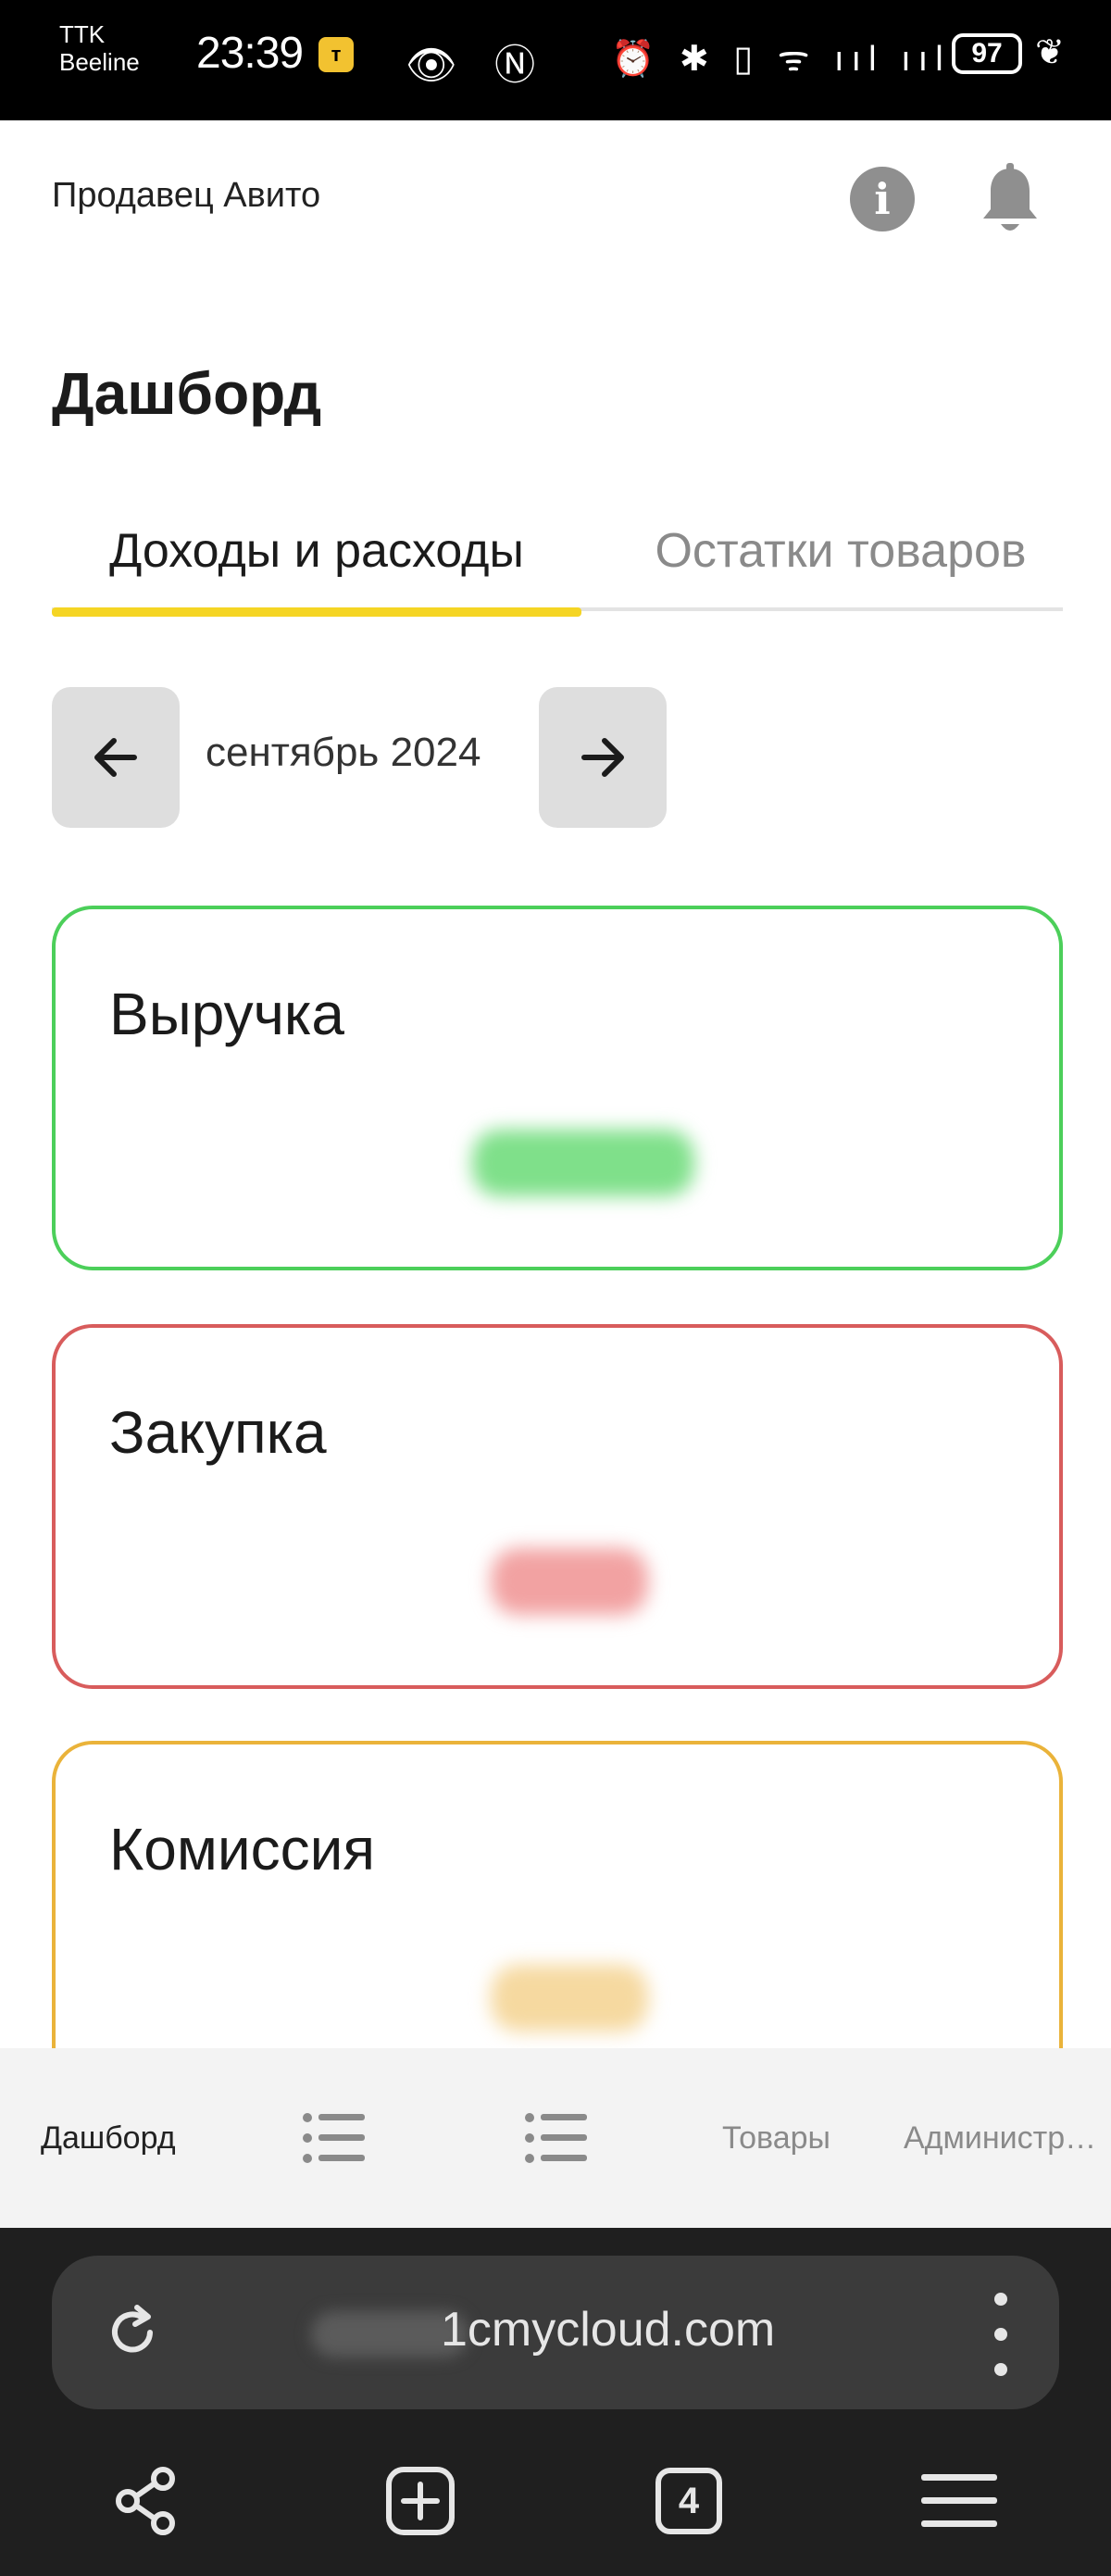  I want to click on plus-square-icon, so click(420, 2501).